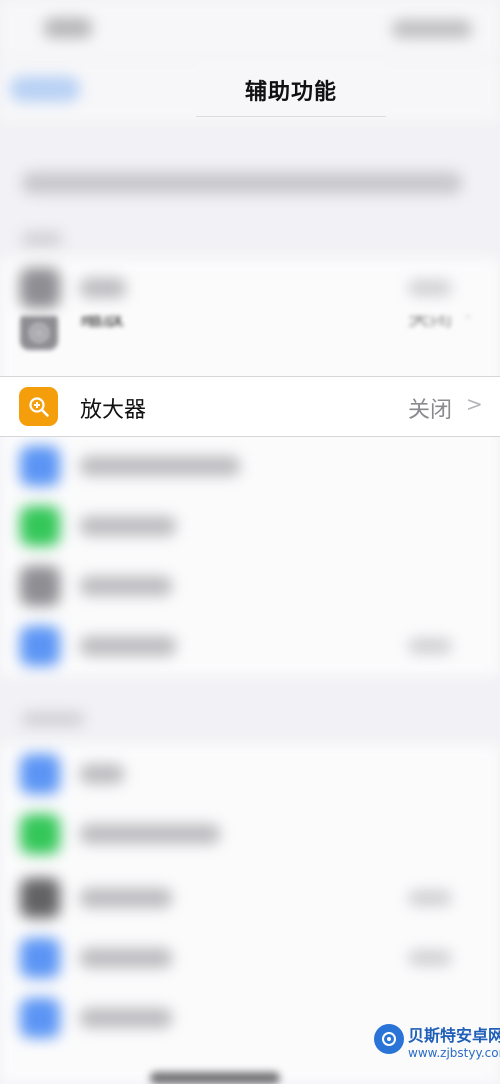  I want to click on settings-row-switch-control, so click(250, 898).